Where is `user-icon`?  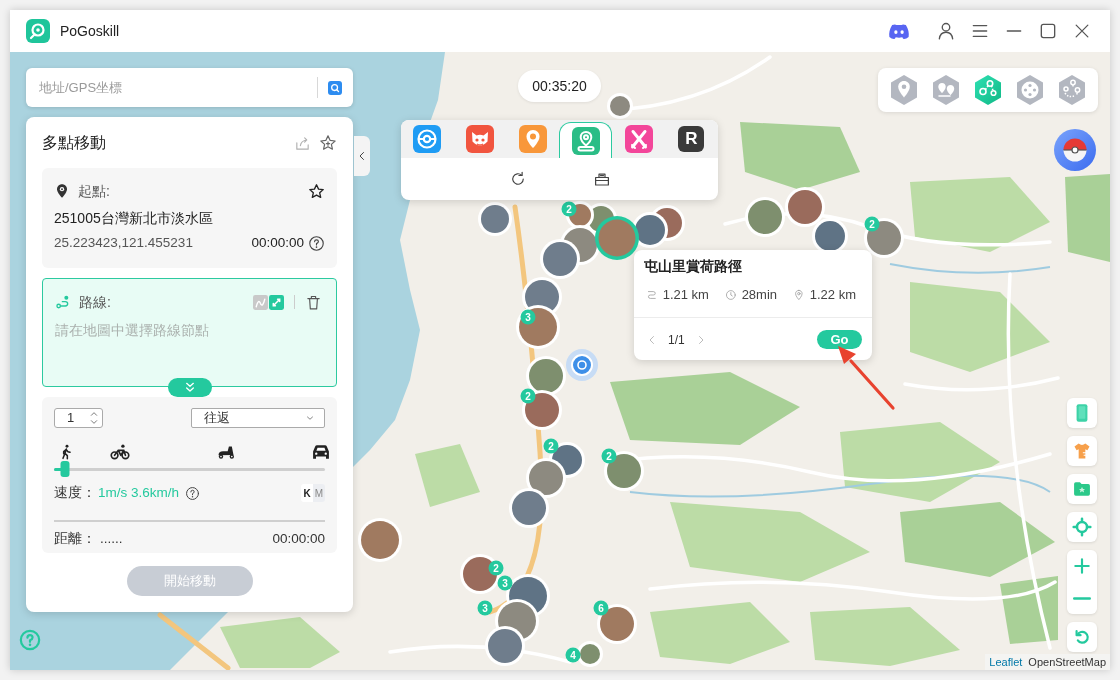 user-icon is located at coordinates (946, 31).